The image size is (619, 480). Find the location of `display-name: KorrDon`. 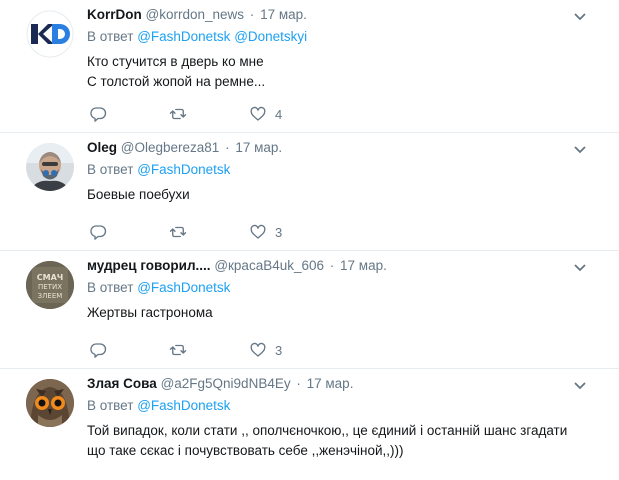

display-name: KorrDon is located at coordinates (114, 14).